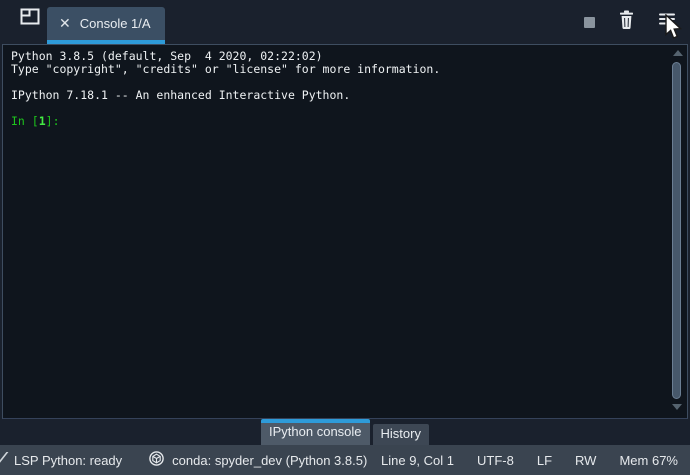 This screenshot has width=690, height=475. Describe the element at coordinates (42, 121) in the screenshot. I see `prompt-number: 1` at that location.